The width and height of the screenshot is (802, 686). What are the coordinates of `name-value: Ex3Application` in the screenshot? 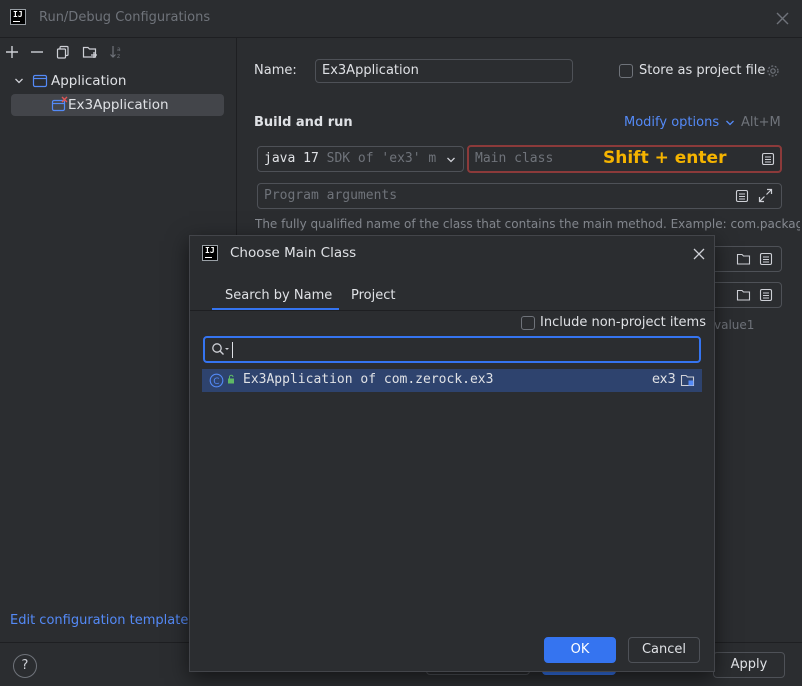 It's located at (370, 70).